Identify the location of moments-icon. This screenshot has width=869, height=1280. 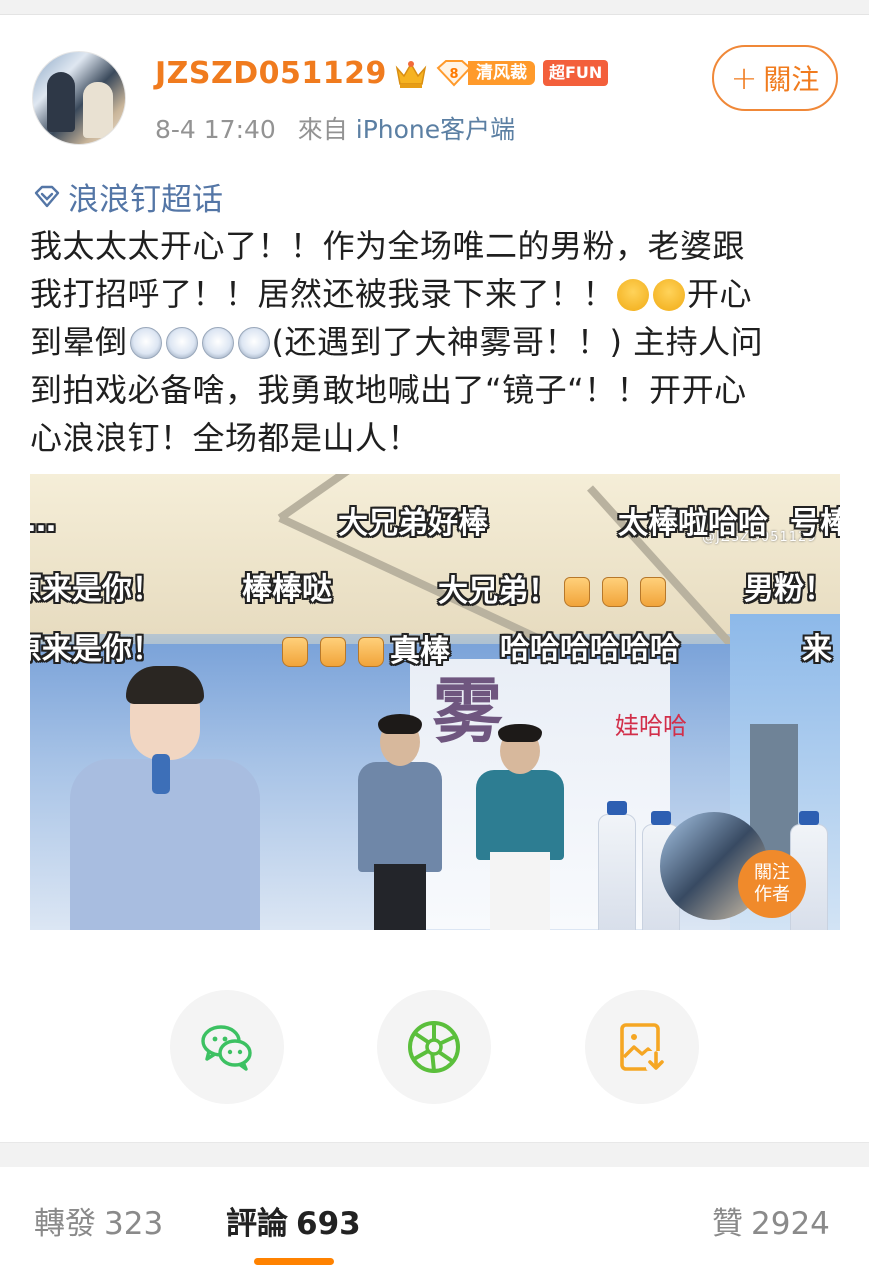
(434, 1047).